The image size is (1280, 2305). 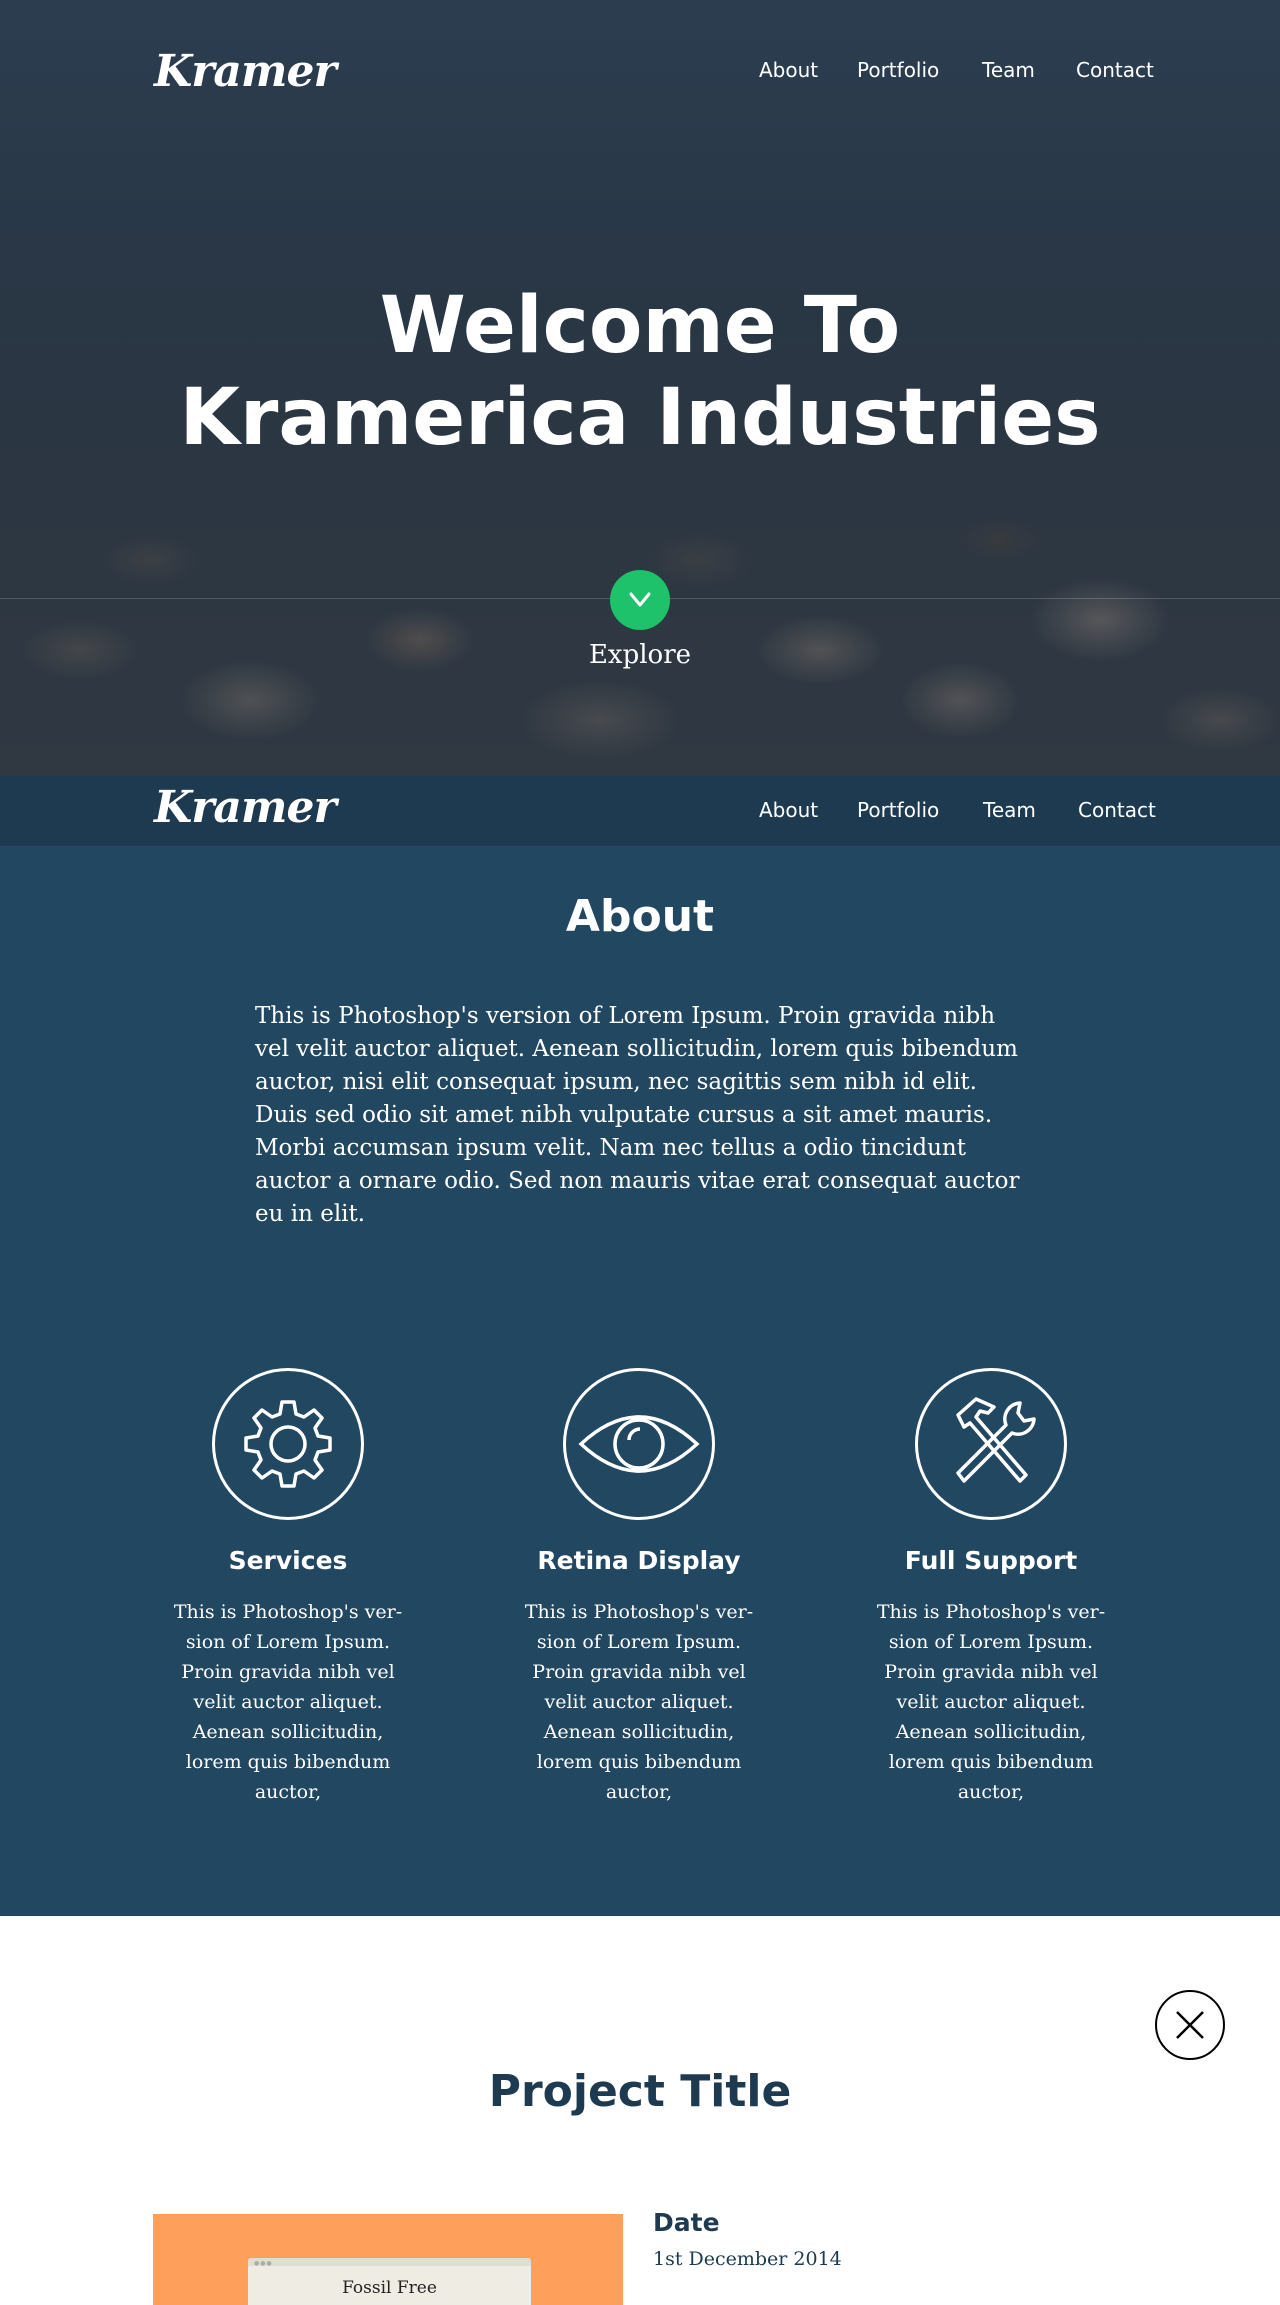 What do you see at coordinates (640, 655) in the screenshot?
I see `explore-label: Explore` at bounding box center [640, 655].